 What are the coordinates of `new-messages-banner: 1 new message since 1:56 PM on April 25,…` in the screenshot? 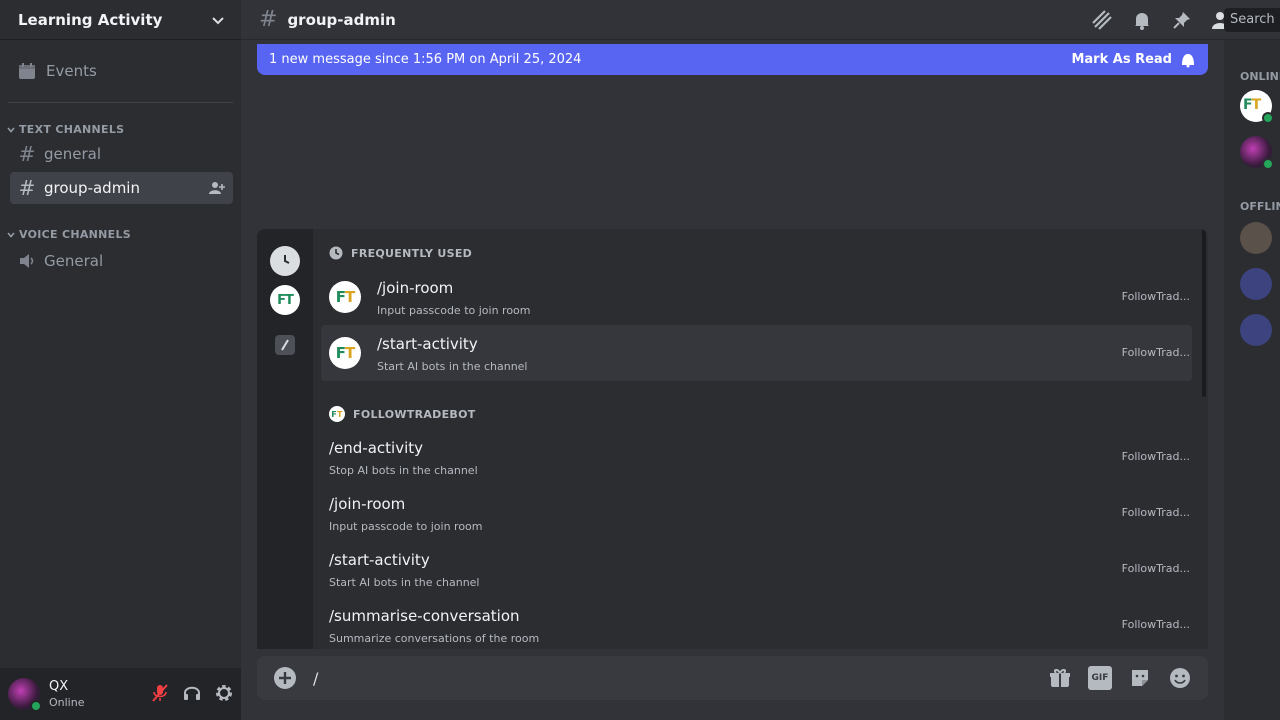 It's located at (732, 59).